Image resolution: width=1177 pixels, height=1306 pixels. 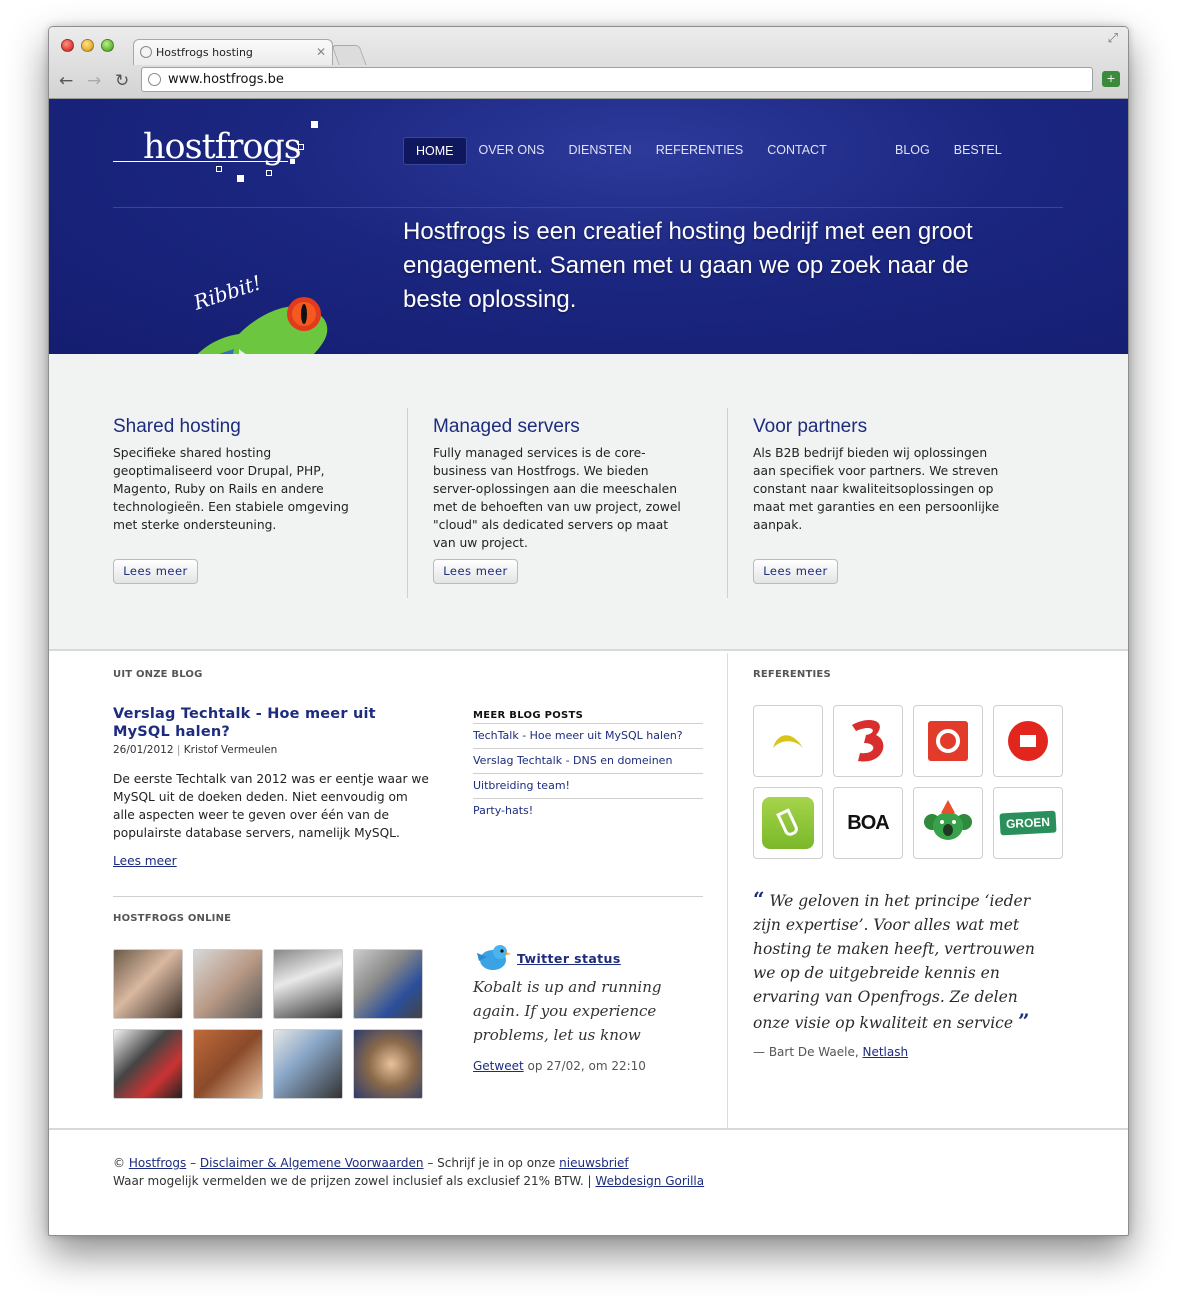 What do you see at coordinates (788, 741) in the screenshot?
I see `banana-logo` at bounding box center [788, 741].